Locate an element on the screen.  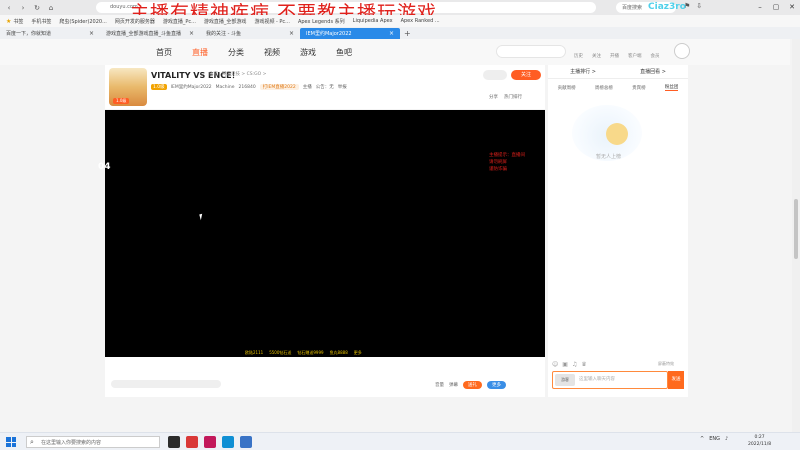
new-tab-icon: + is located at coordinates (407, 33).